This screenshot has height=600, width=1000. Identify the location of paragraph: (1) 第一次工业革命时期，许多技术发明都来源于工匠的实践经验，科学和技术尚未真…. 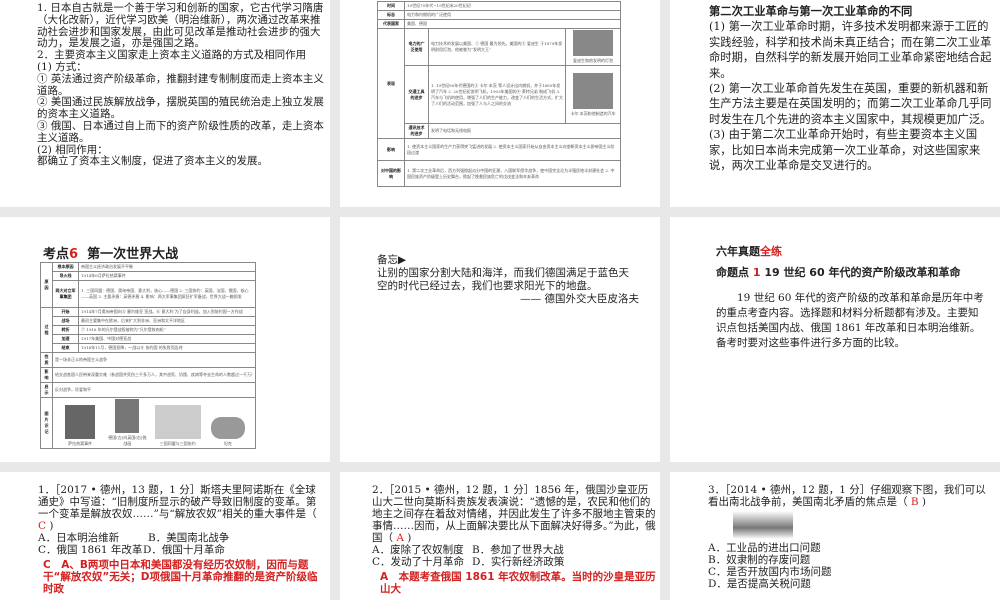
(850, 50).